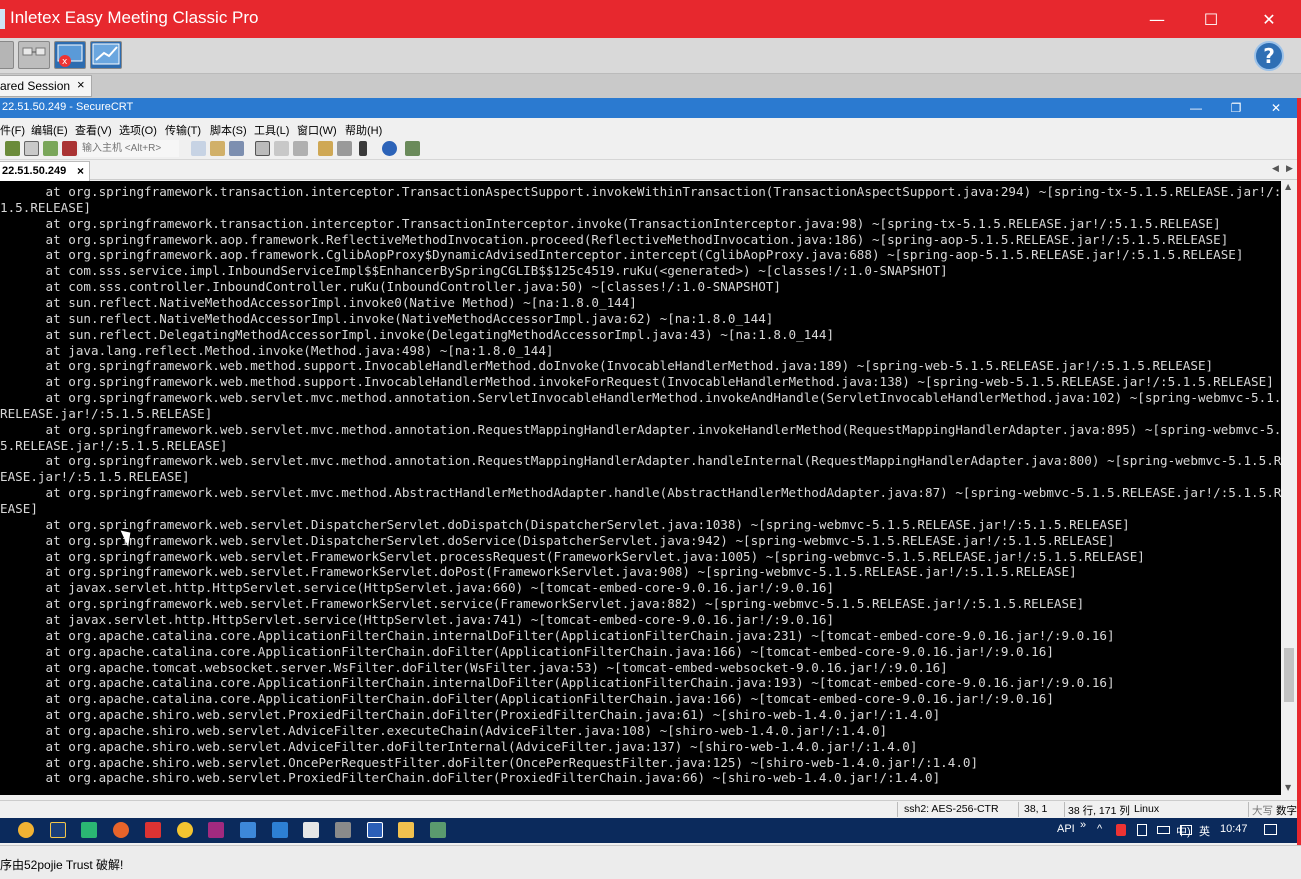 The height and width of the screenshot is (879, 1301). What do you see at coordinates (1276, 108) in the screenshot?
I see `crt-close-button: ✕` at bounding box center [1276, 108].